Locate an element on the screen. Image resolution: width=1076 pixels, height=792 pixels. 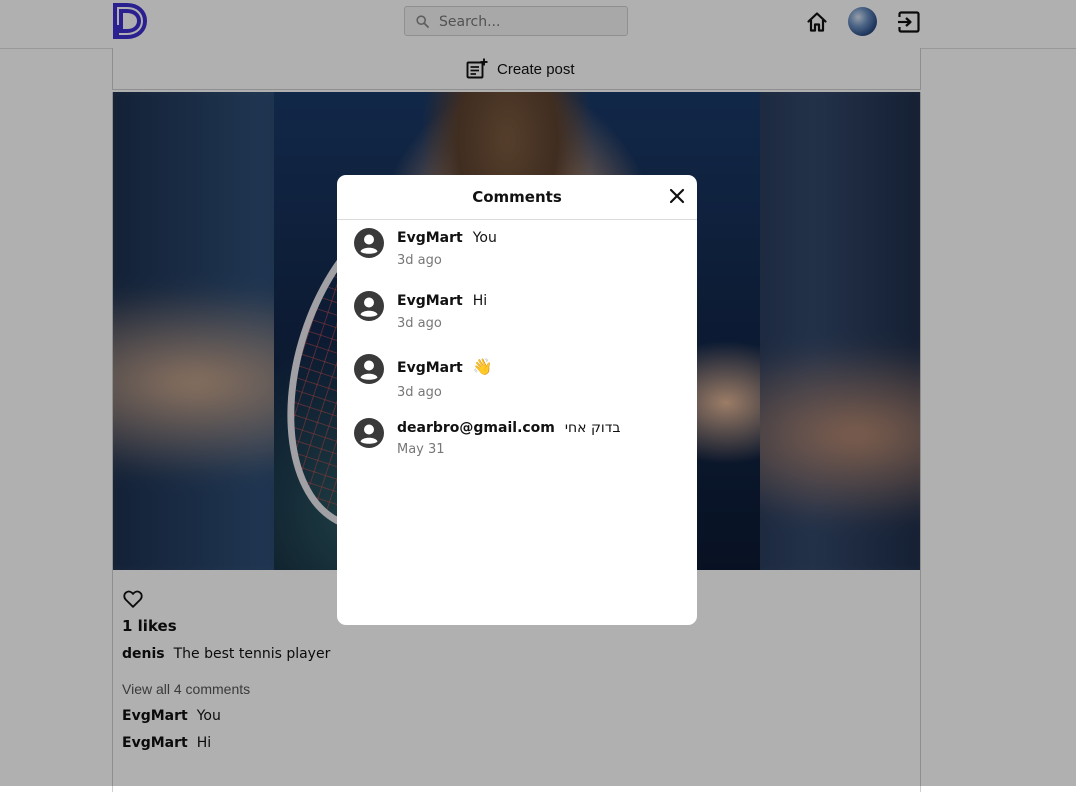
comment-text: Hi is located at coordinates (480, 301).